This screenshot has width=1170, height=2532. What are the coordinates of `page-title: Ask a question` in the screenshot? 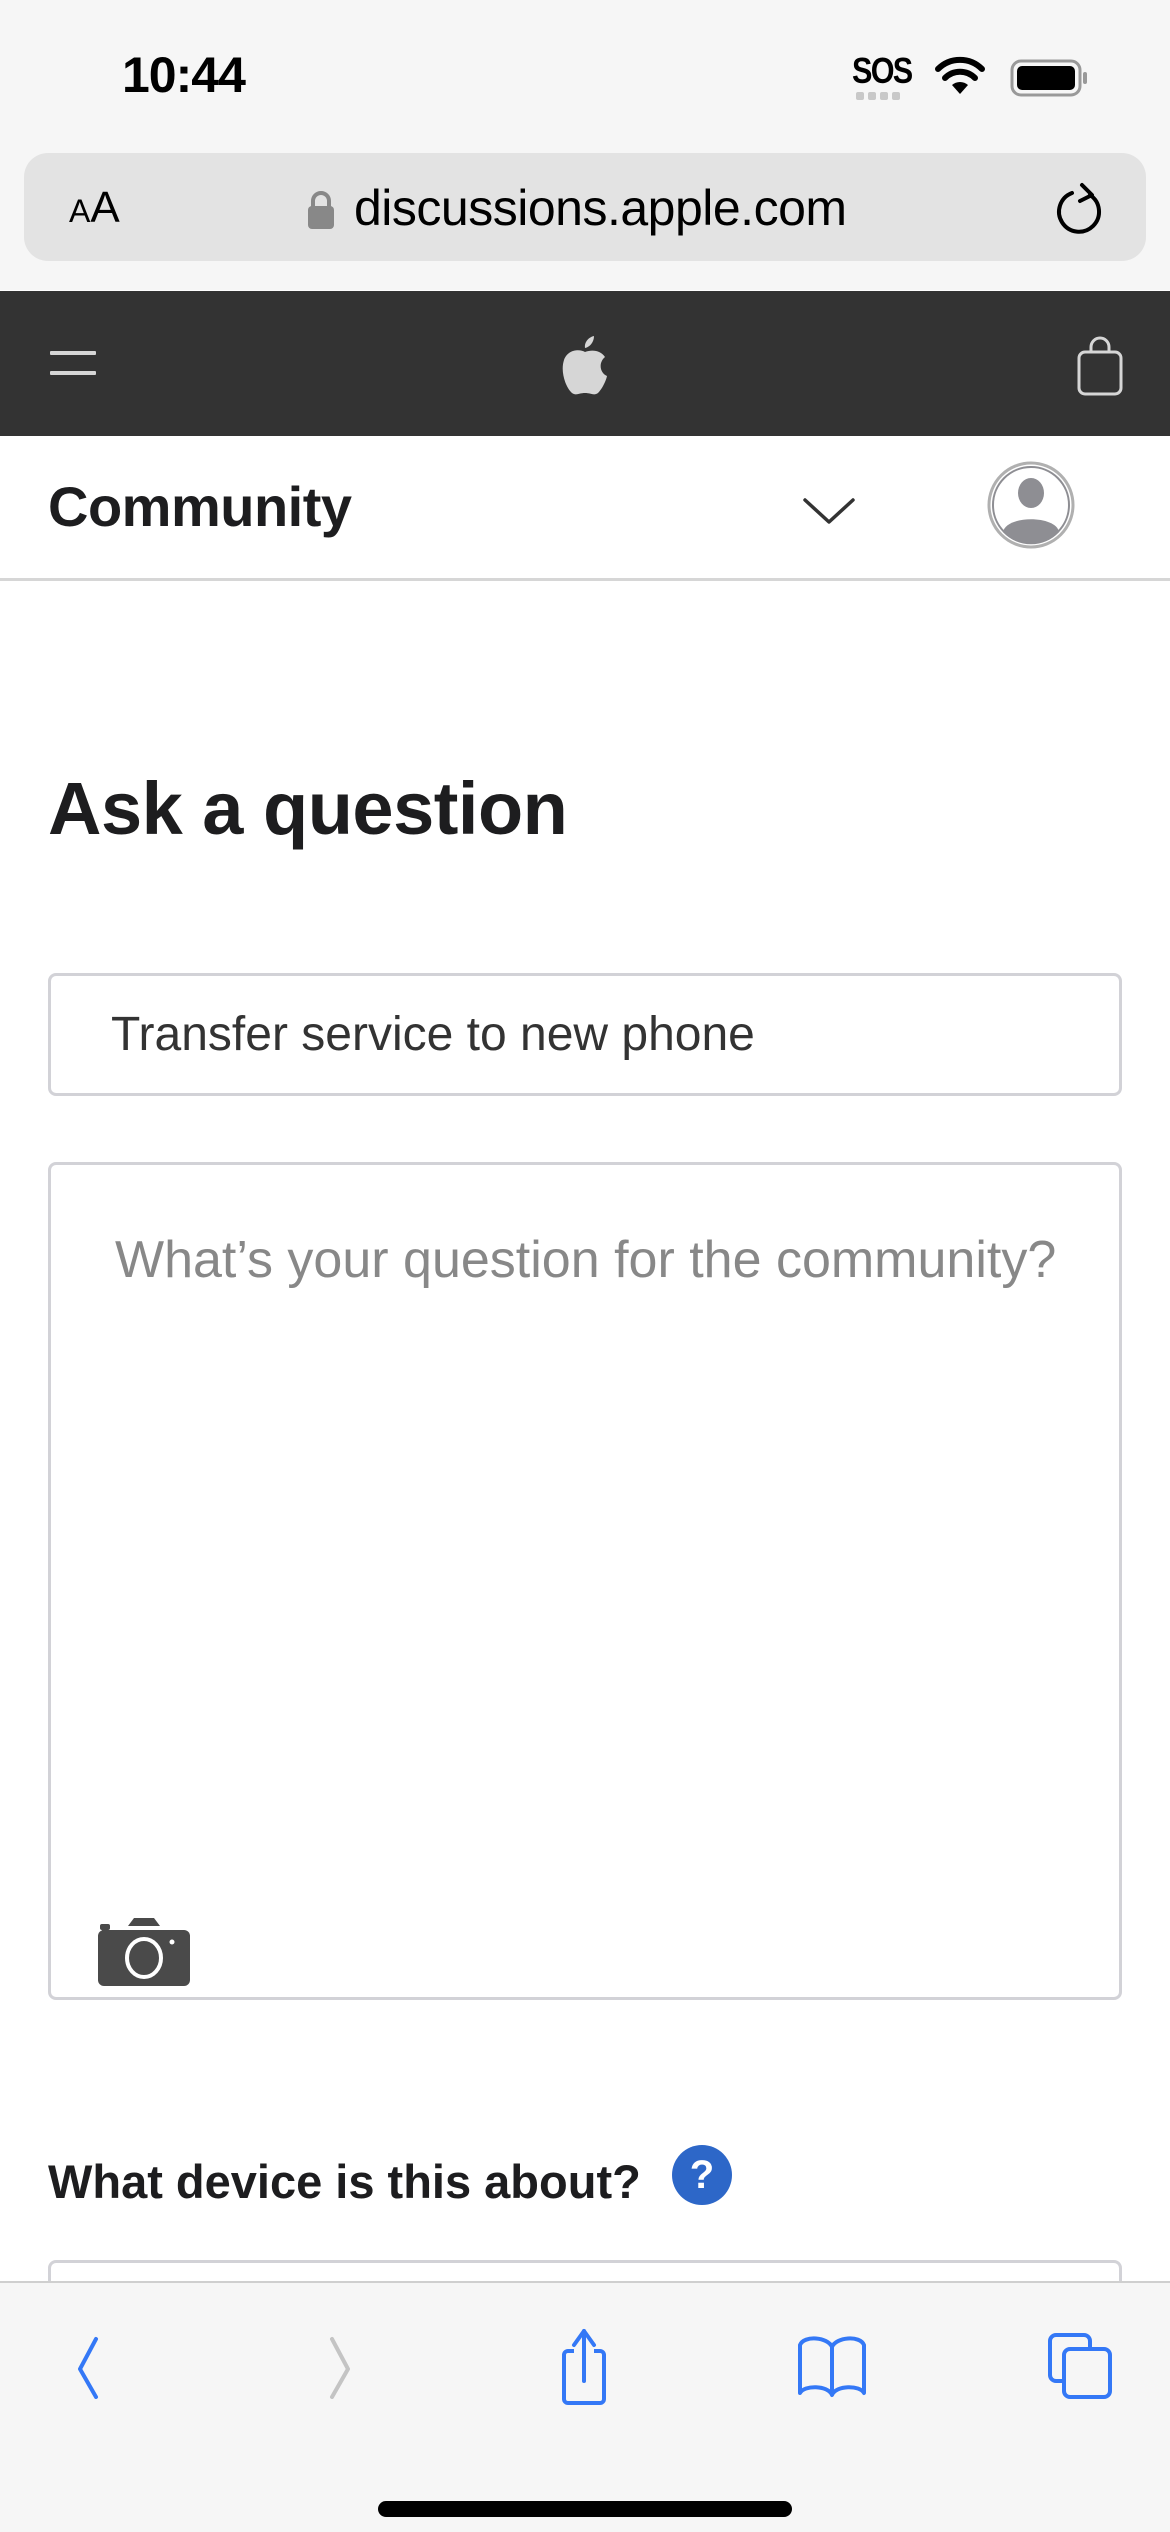 It's located at (308, 808).